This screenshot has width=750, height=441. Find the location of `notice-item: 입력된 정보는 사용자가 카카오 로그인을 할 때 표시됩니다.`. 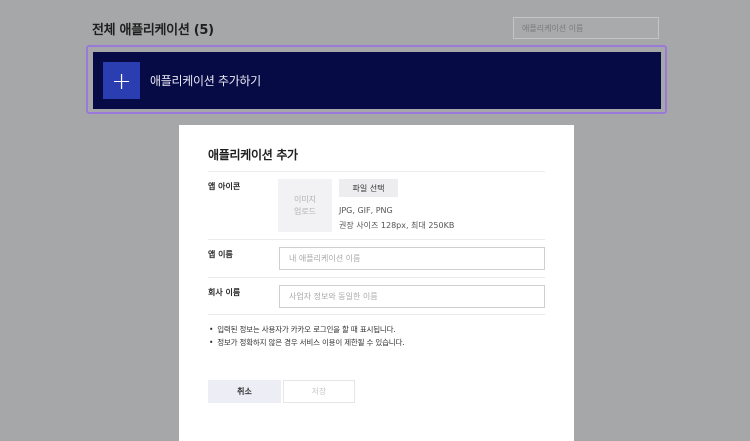

notice-item: 입력된 정보는 사용자가 카카오 로그인을 할 때 표시됩니다. is located at coordinates (306, 329).